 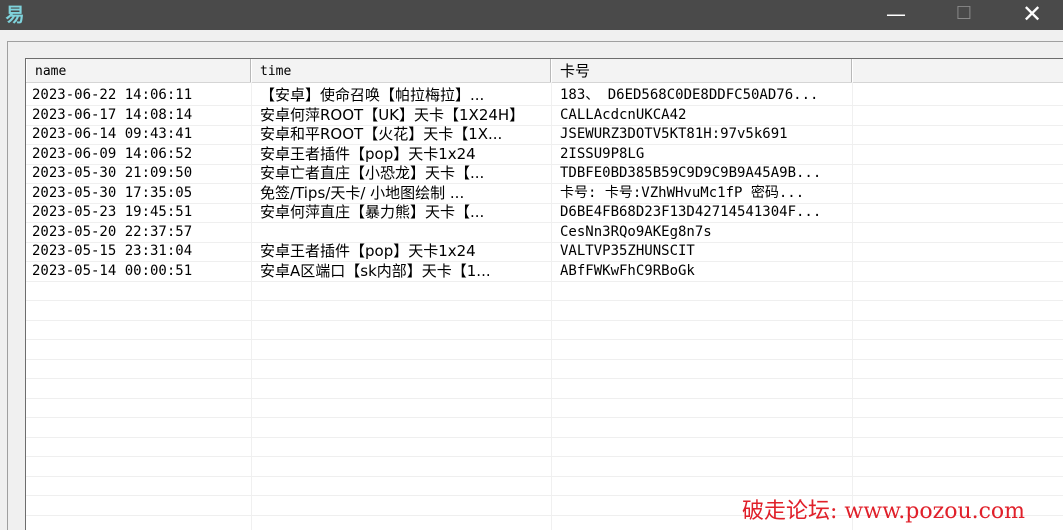 What do you see at coordinates (957, 70) in the screenshot?
I see `column-header-empty` at bounding box center [957, 70].